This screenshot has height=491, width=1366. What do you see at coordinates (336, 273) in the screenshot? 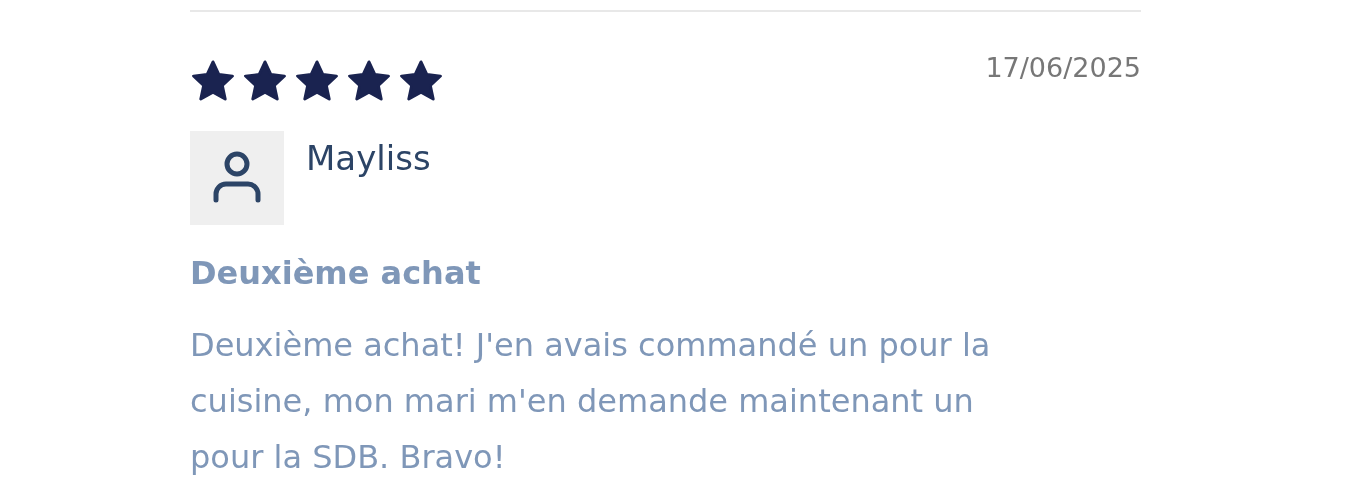
I see `review-title: Deuxième achat` at bounding box center [336, 273].